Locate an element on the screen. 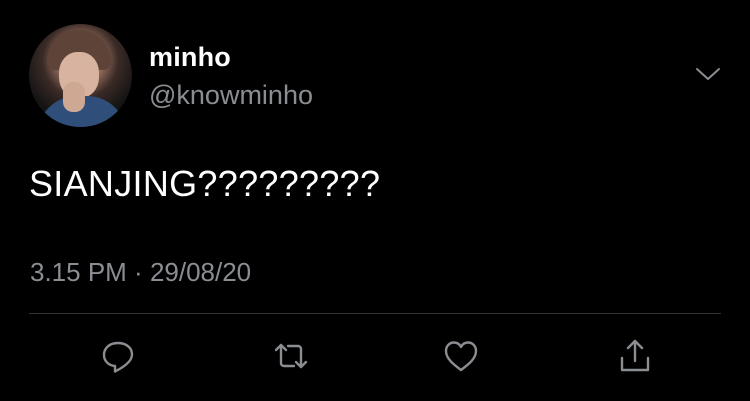  share-icon is located at coordinates (635, 355).